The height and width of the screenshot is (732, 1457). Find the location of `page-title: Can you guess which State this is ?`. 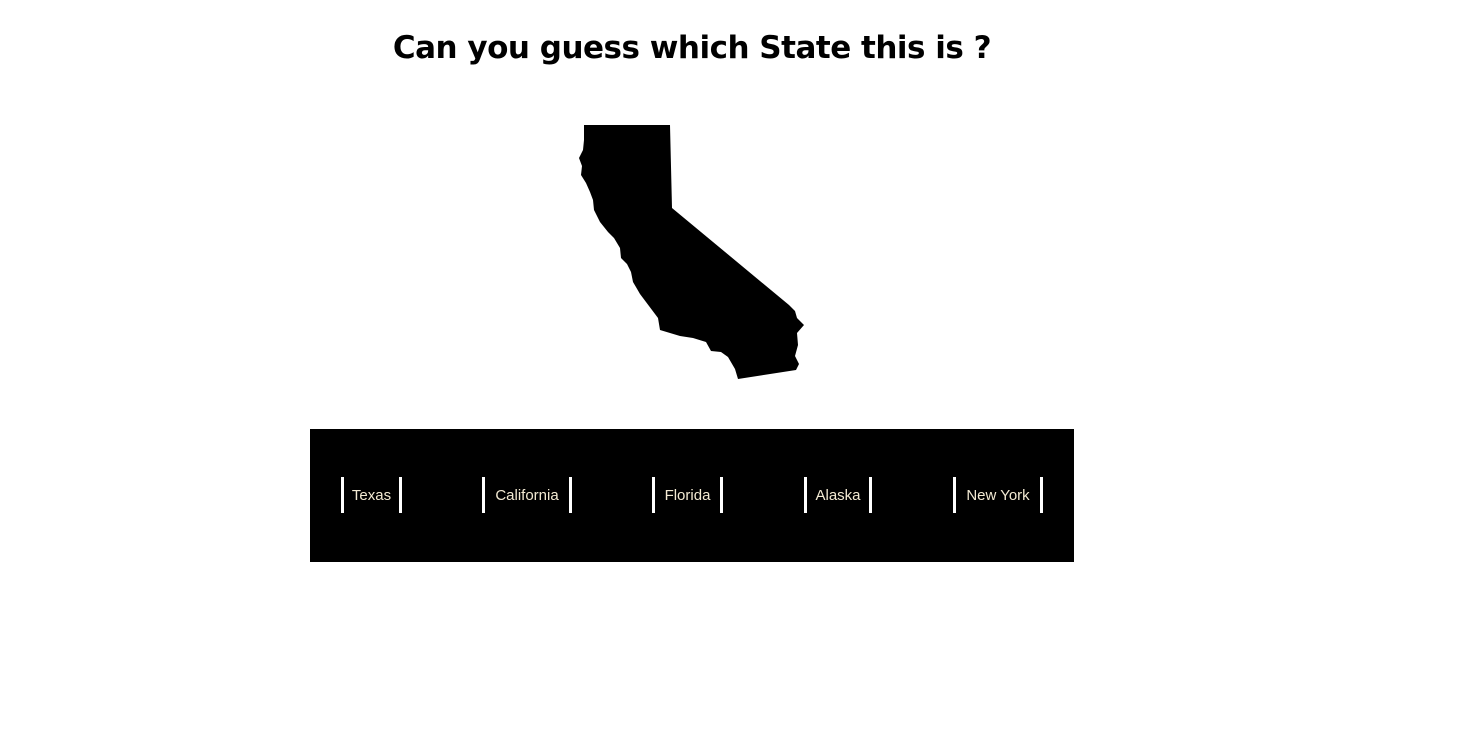

page-title: Can you guess which State this is ? is located at coordinates (692, 48).